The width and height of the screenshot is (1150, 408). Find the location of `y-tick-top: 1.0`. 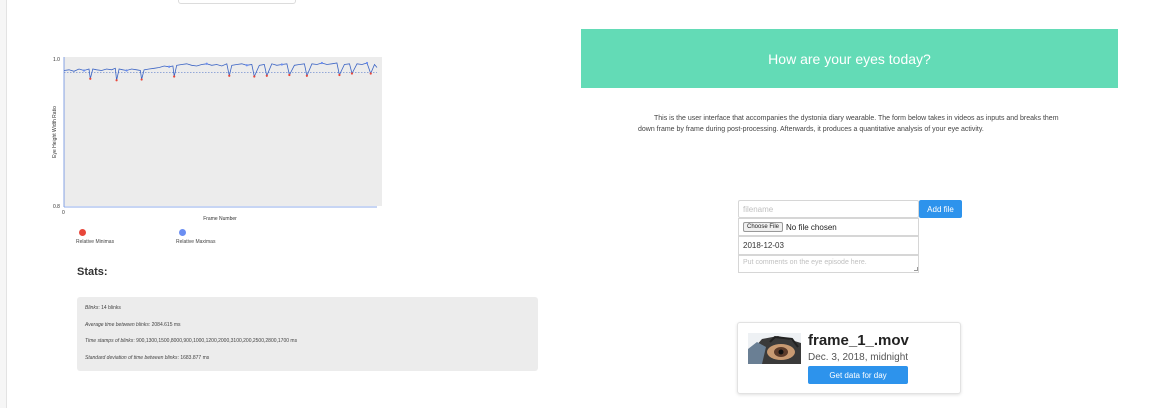

y-tick-top: 1.0 is located at coordinates (56, 60).